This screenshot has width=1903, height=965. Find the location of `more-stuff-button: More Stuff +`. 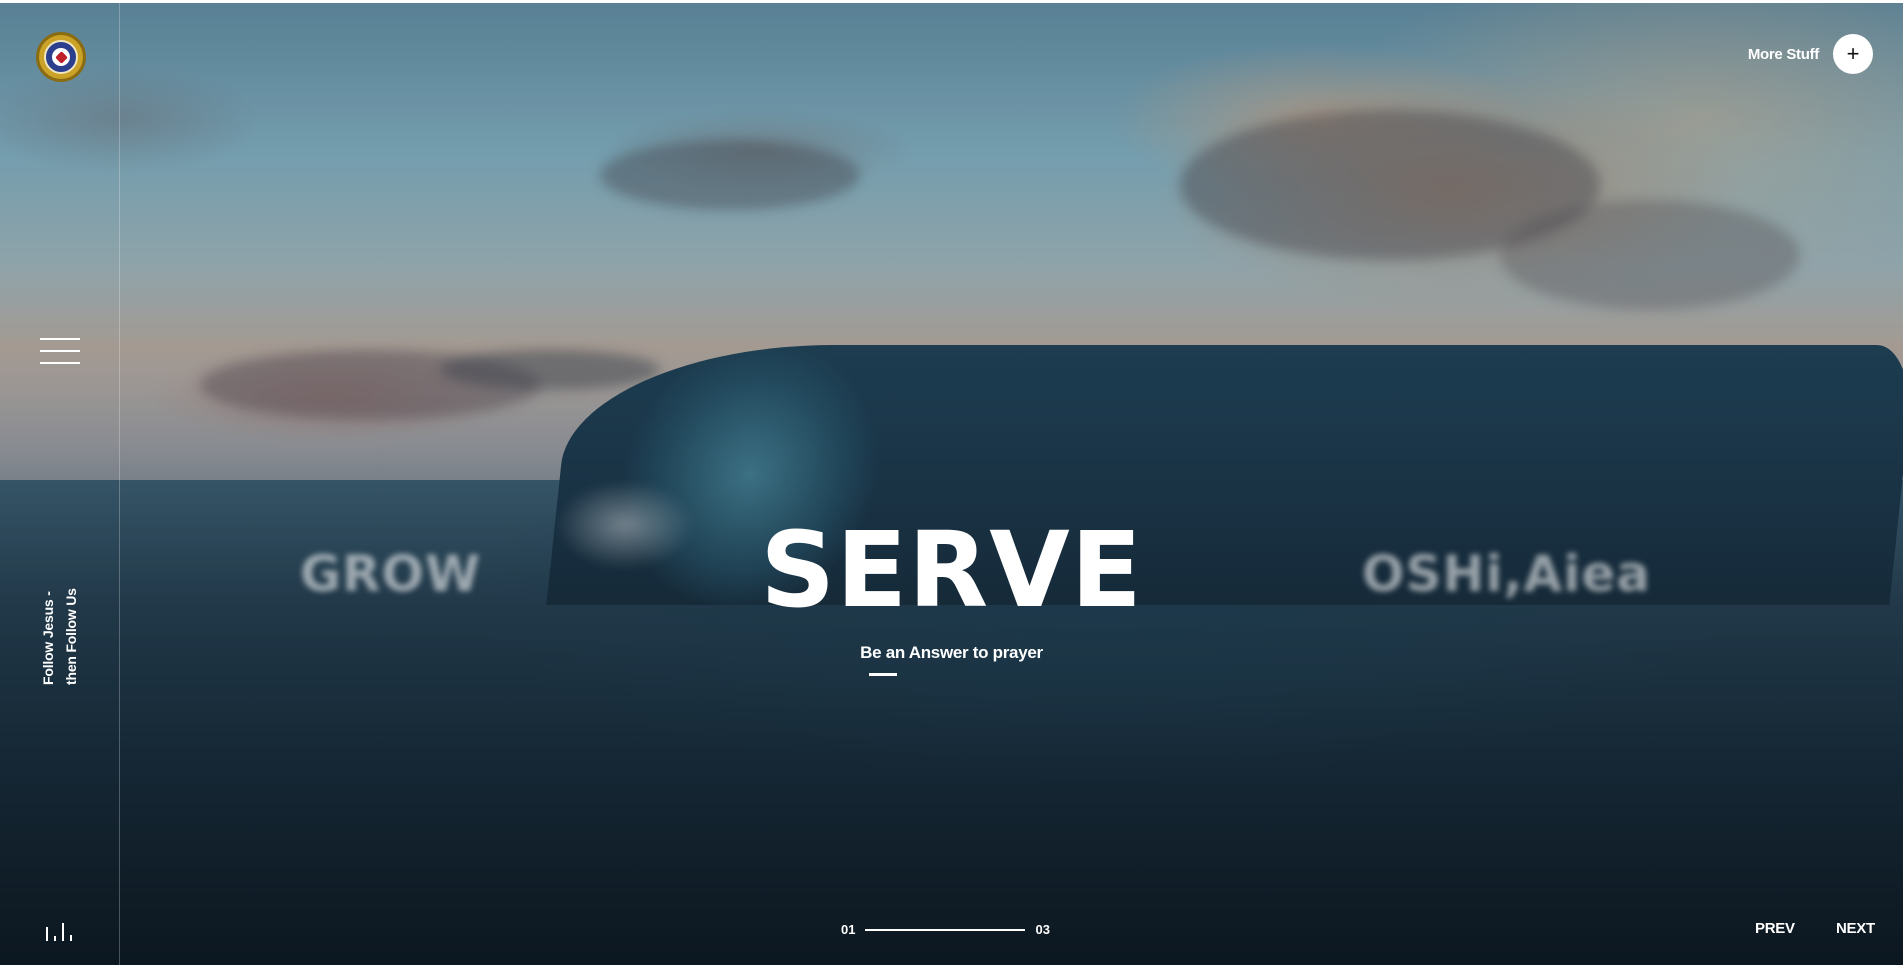

more-stuff-button: More Stuff + is located at coordinates (1810, 54).